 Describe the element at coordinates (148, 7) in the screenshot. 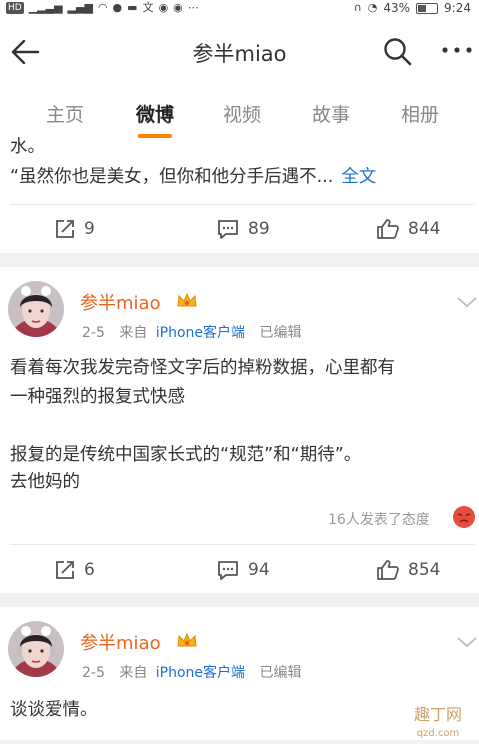

I see `text-char-icon: 文` at that location.